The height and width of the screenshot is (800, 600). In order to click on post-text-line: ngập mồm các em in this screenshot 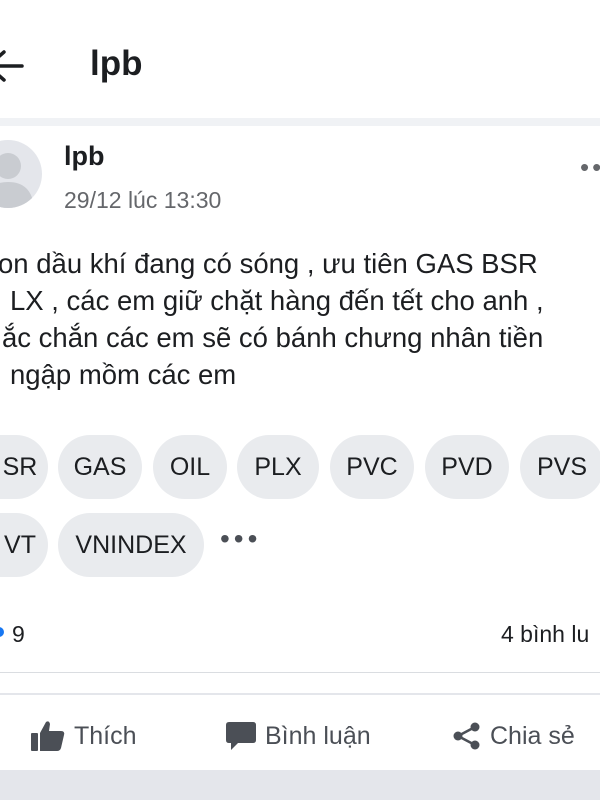, I will do `click(123, 374)`.